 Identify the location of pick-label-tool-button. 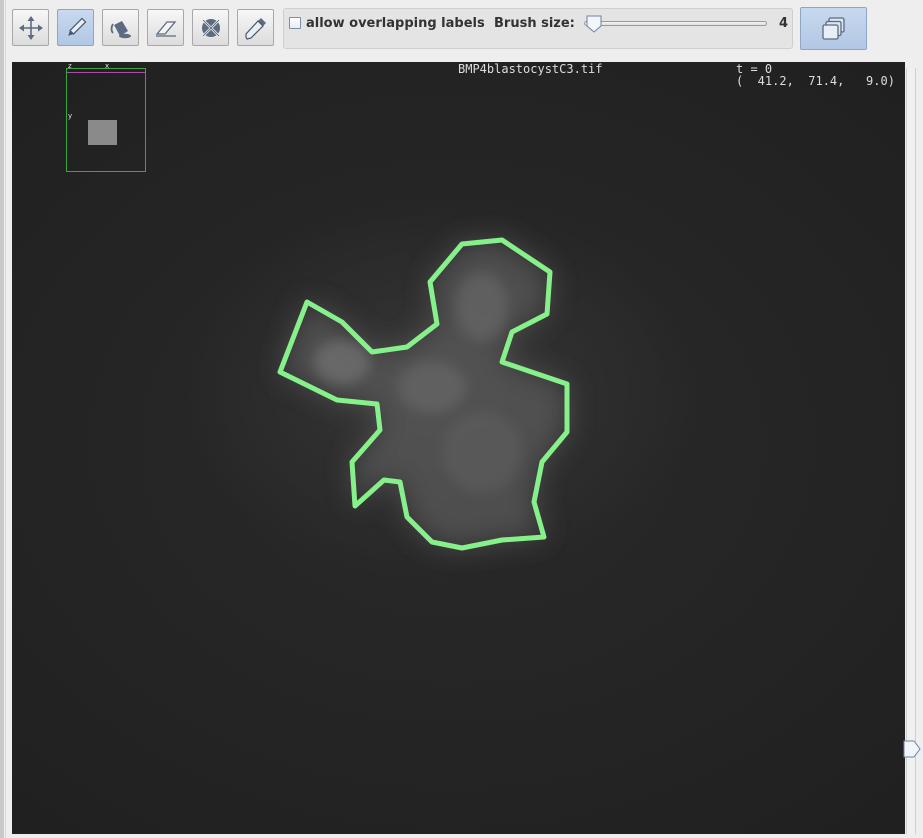
(255, 27).